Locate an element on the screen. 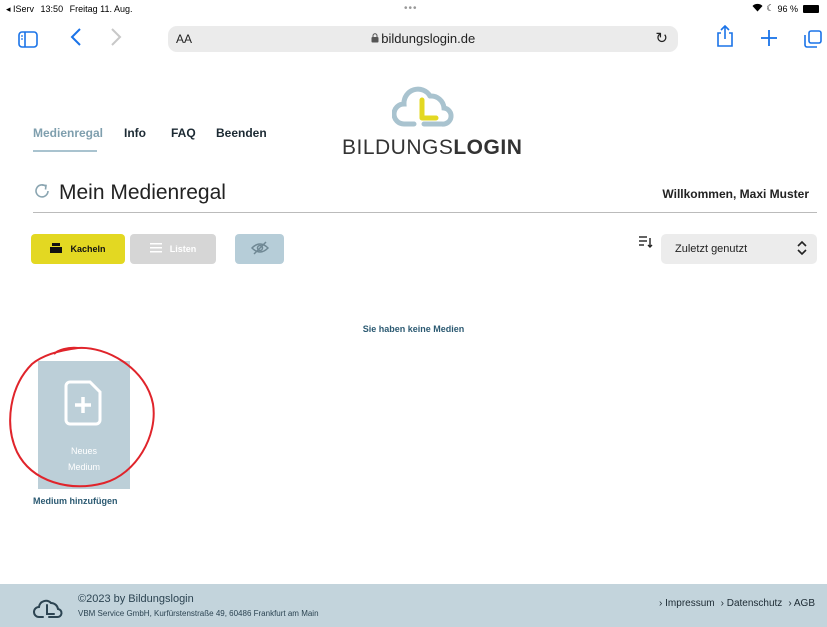 This screenshot has height=627, width=827. listen-view-button: Listen is located at coordinates (173, 249).